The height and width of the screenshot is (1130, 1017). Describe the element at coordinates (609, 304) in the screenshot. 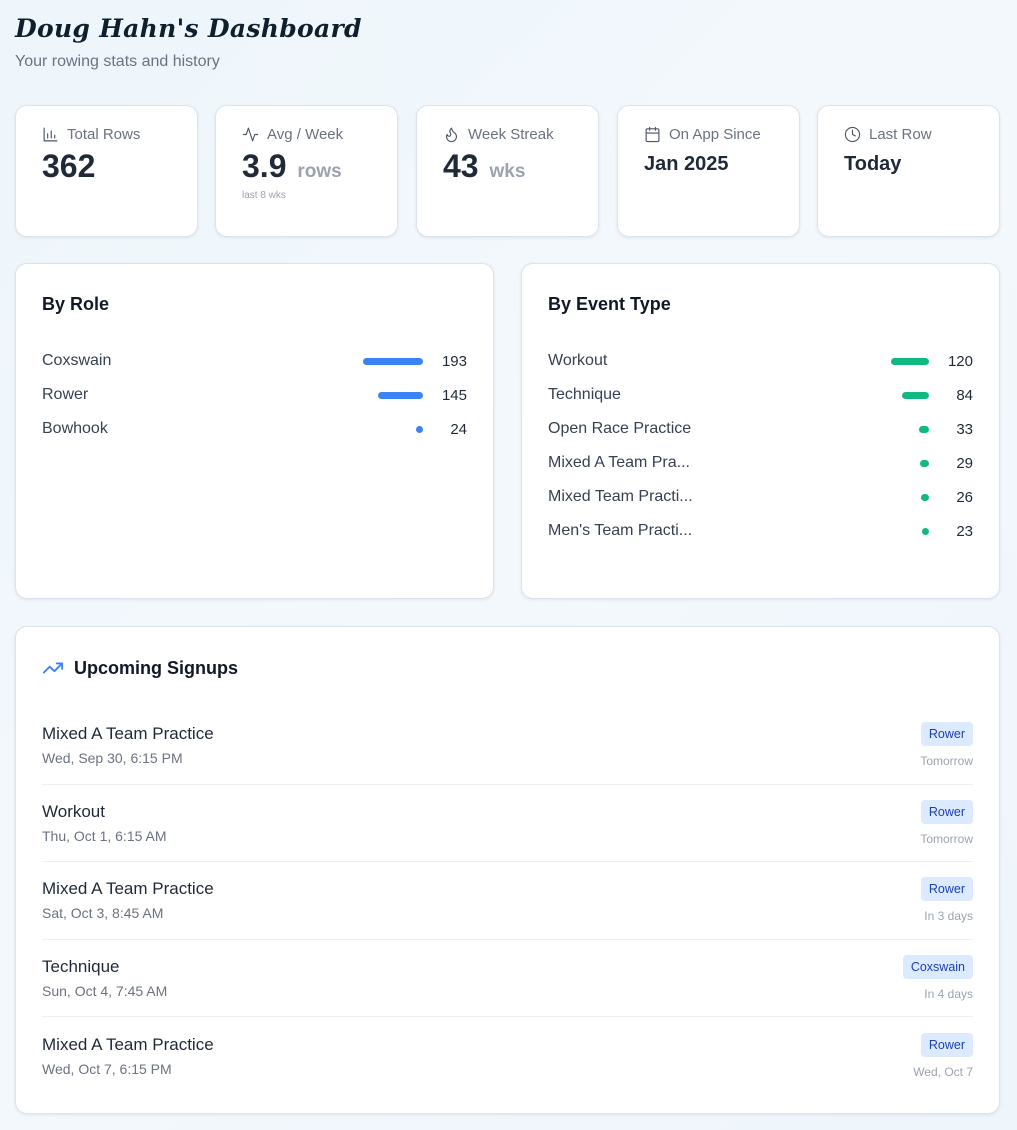

I see `panel-title: By Event Type` at that location.